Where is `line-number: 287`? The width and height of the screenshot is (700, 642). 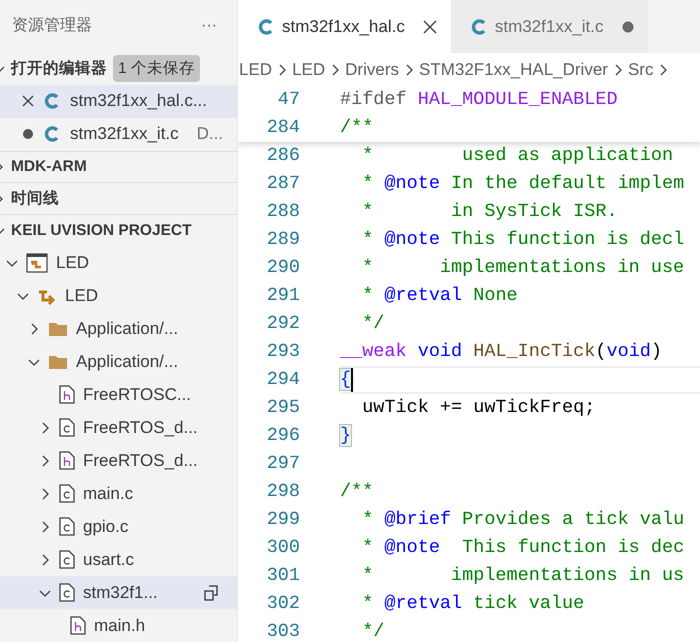
line-number: 287 is located at coordinates (283, 184).